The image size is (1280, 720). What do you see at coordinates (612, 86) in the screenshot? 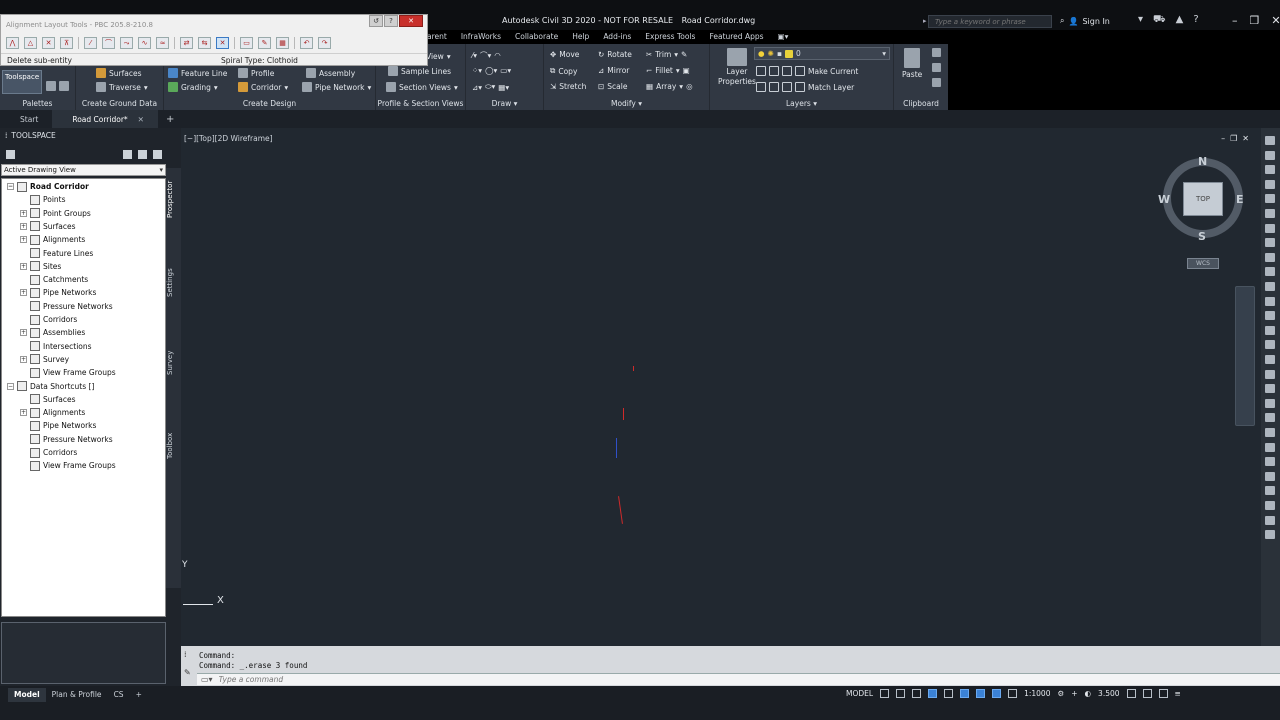
I see `scale-button: ⊡ Scale` at bounding box center [612, 86].